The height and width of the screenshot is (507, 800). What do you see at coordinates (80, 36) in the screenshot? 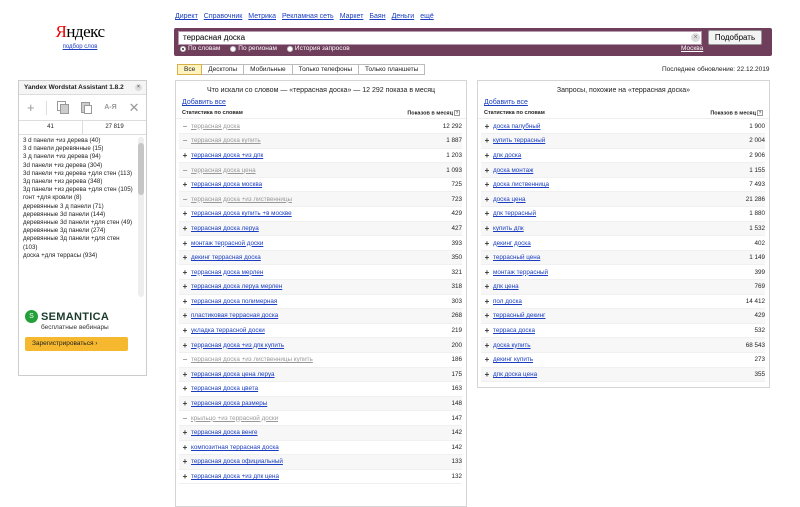
I see `yandex-logo: Яндекс подбор слов` at bounding box center [80, 36].